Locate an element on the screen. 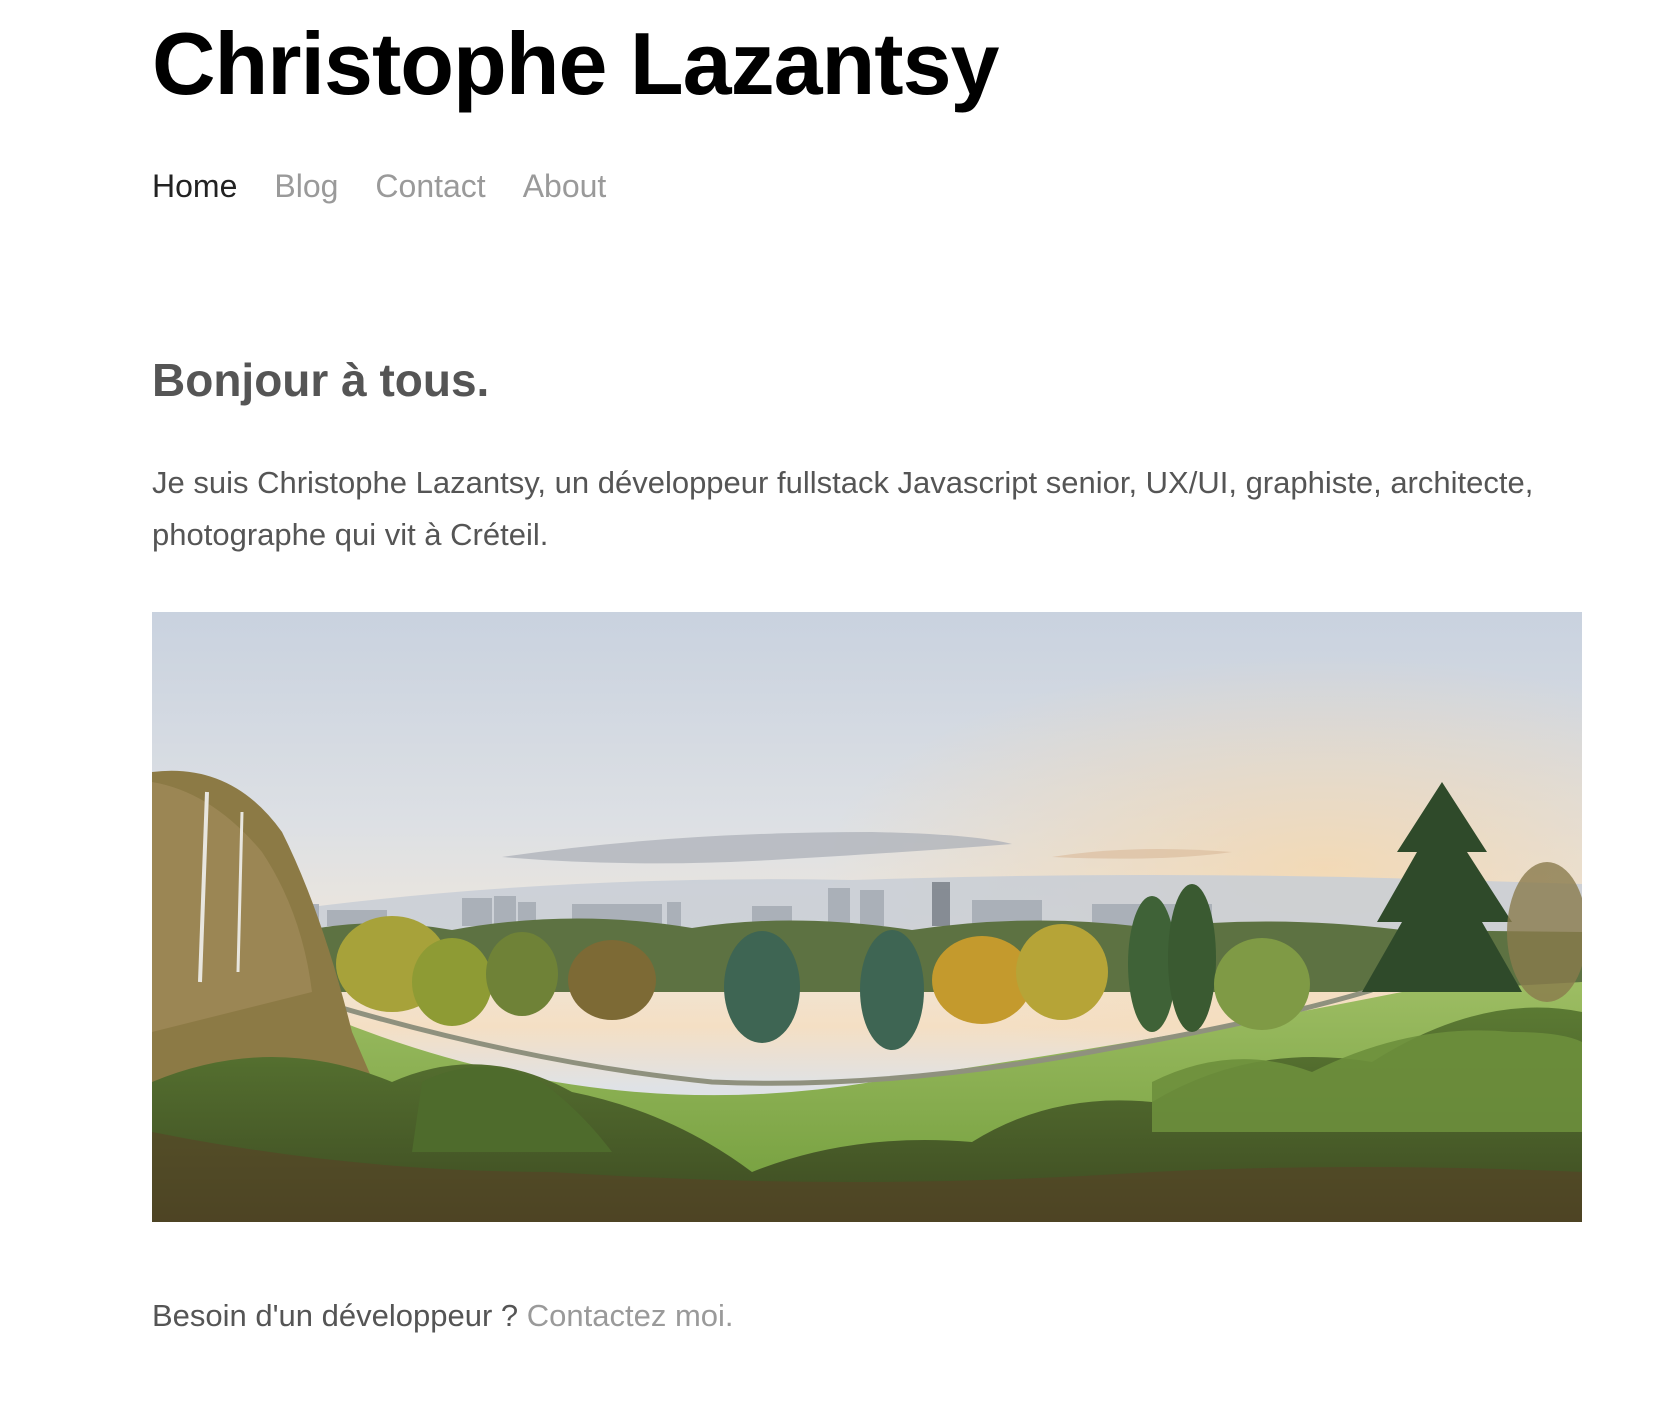  nav-link-contact: Contact is located at coordinates (430, 186).